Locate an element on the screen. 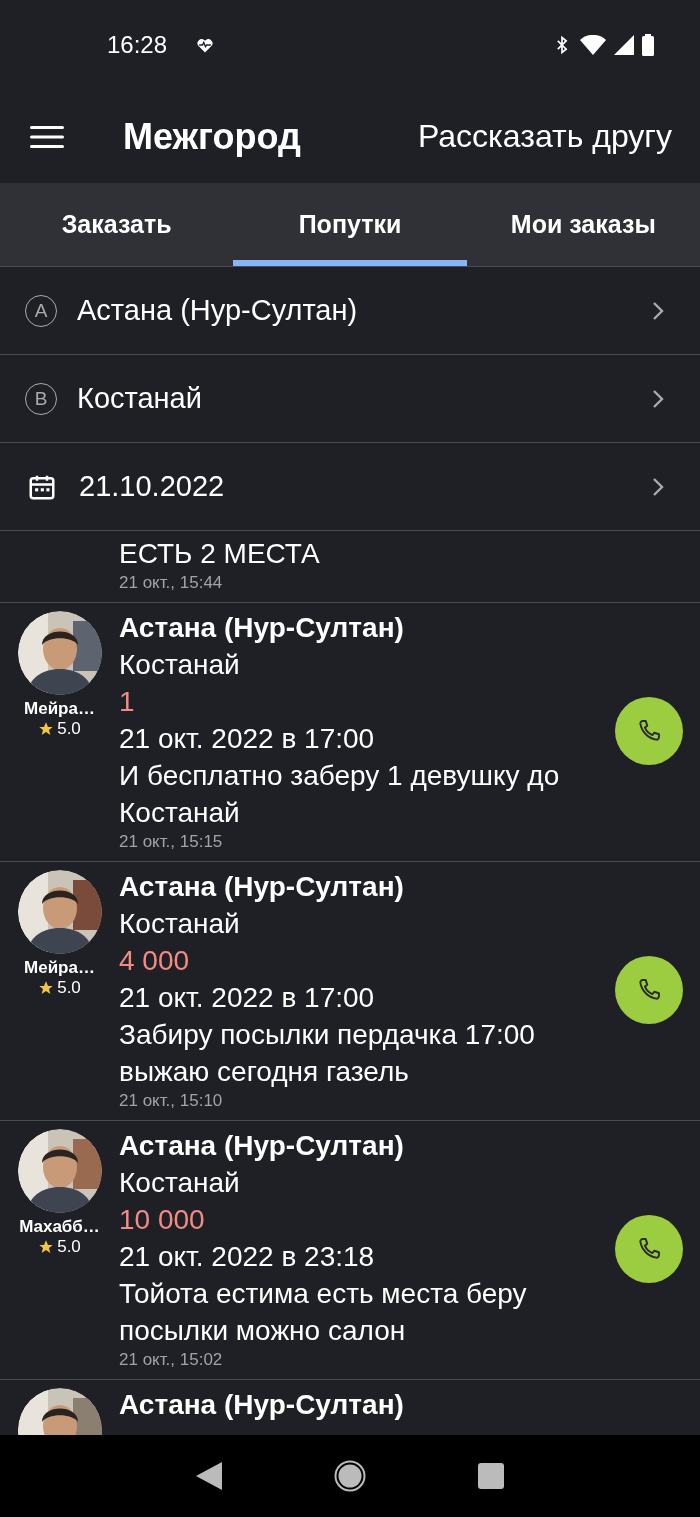  ride-description: Тойота естима есть места беру посылки можно салон is located at coordinates (323, 1312).